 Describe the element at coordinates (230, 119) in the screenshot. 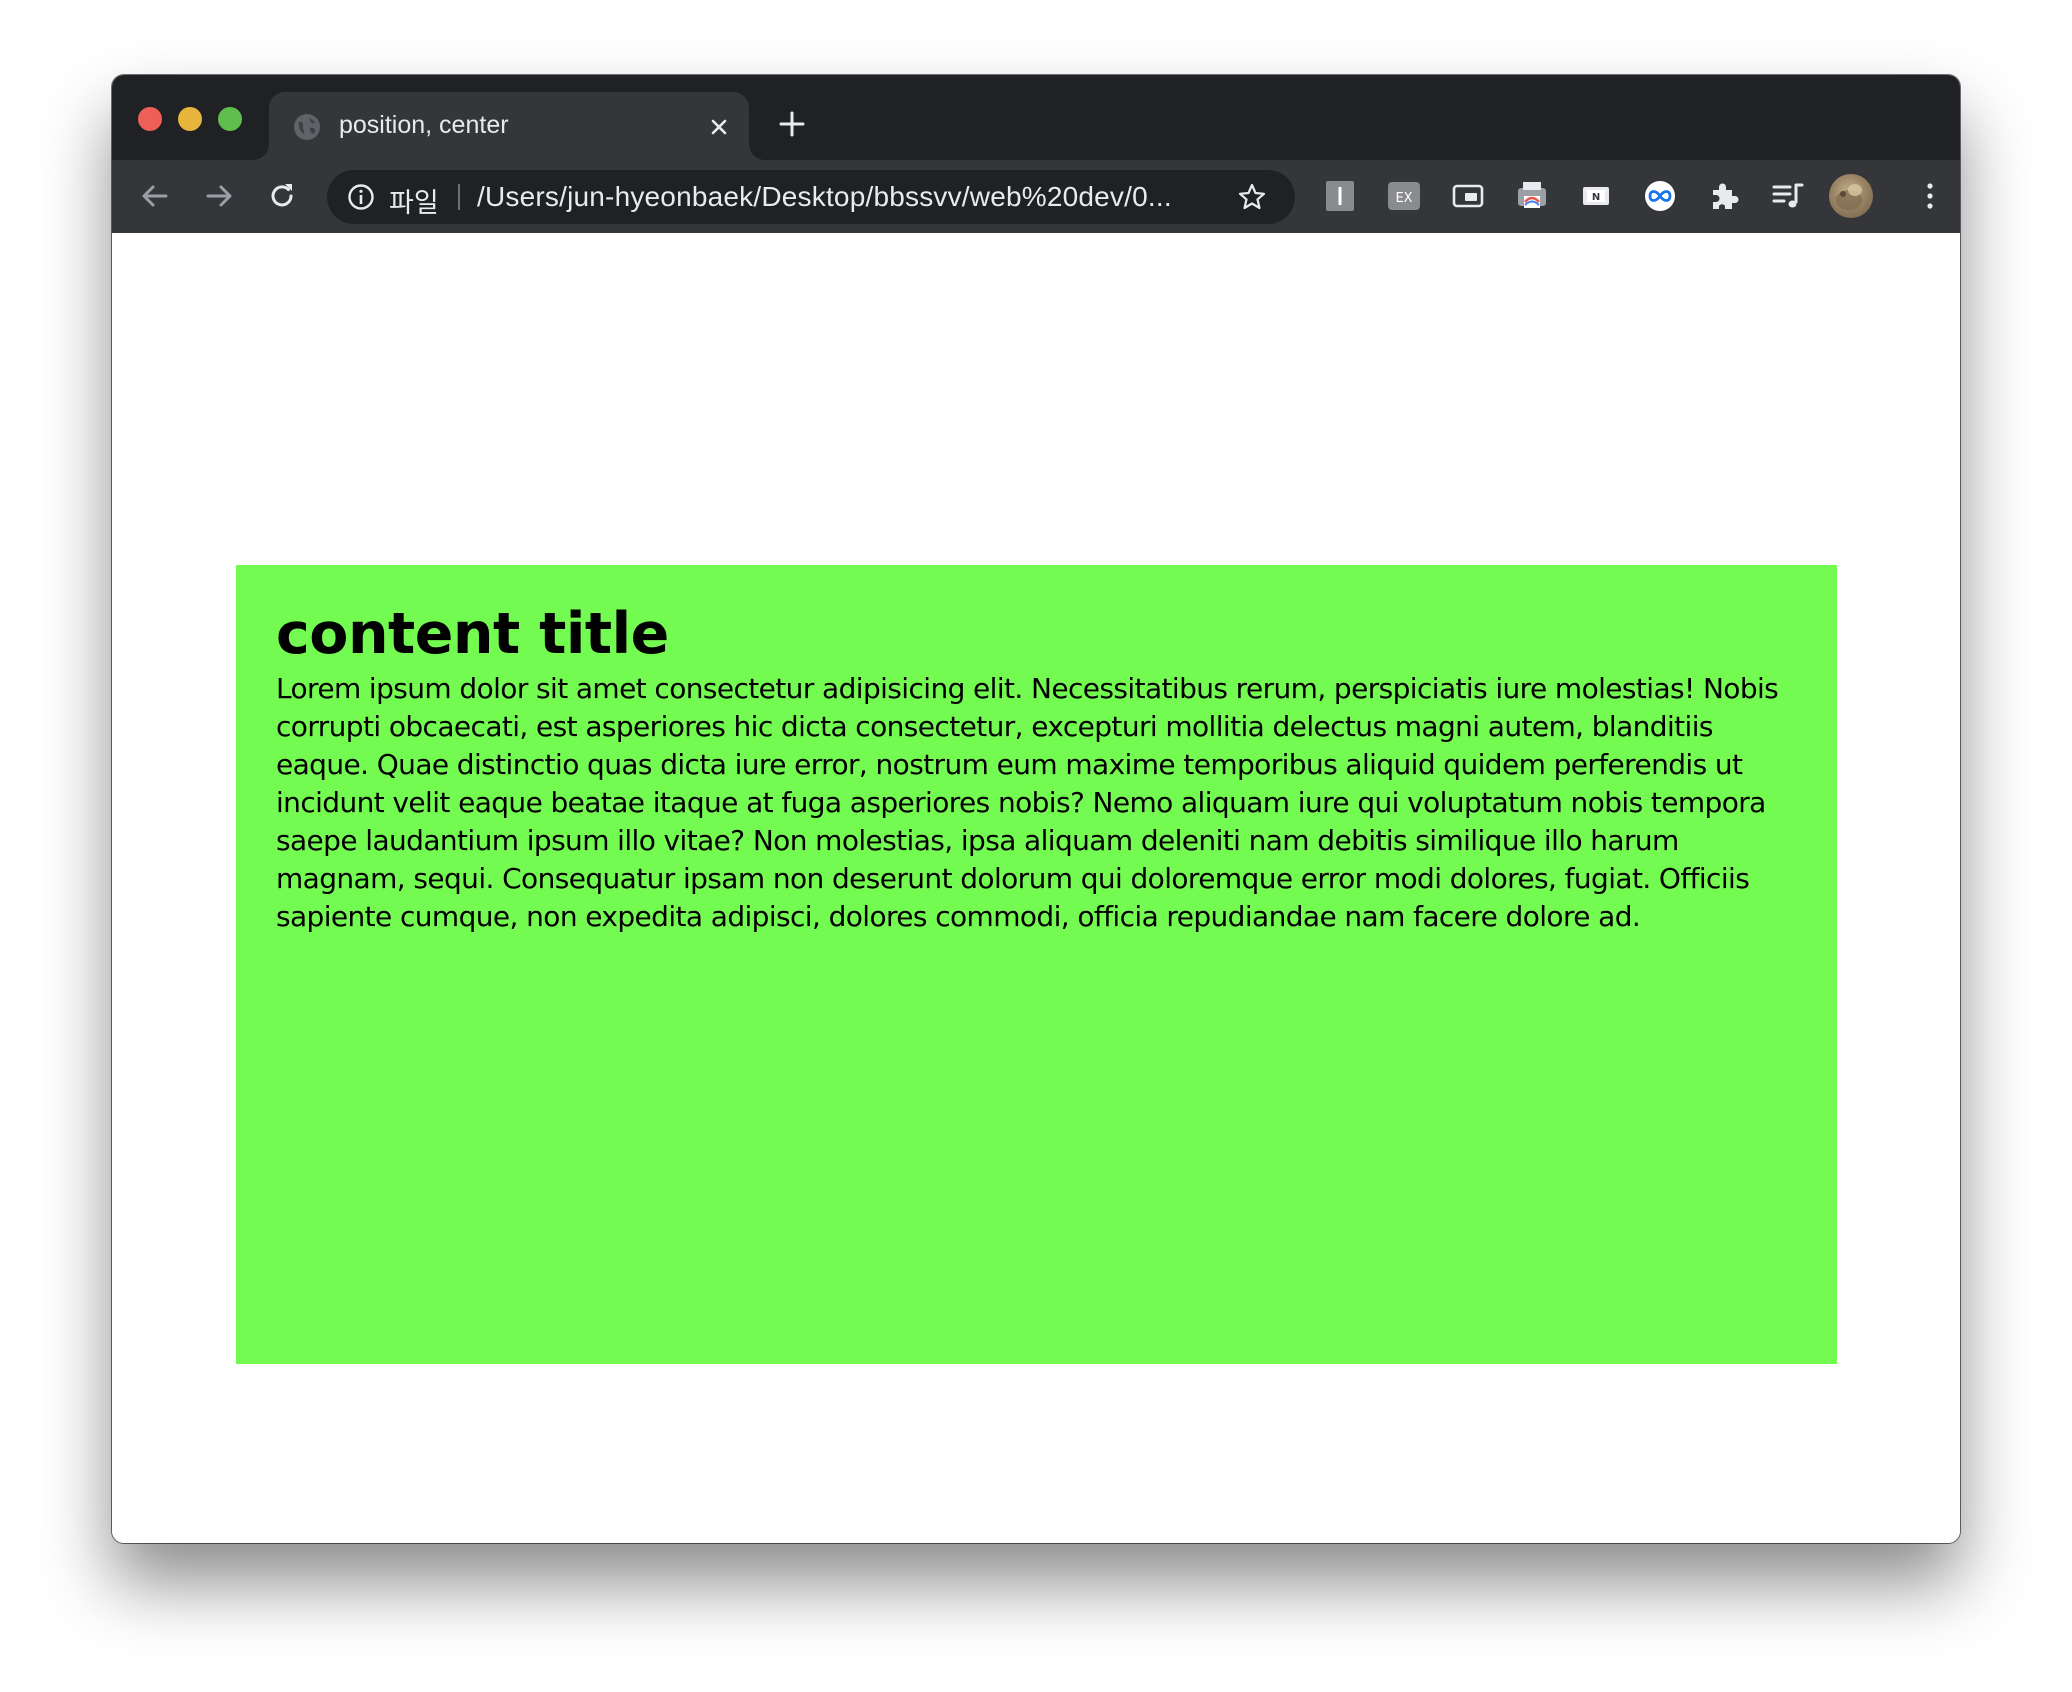

I see `window-maximize-button` at that location.